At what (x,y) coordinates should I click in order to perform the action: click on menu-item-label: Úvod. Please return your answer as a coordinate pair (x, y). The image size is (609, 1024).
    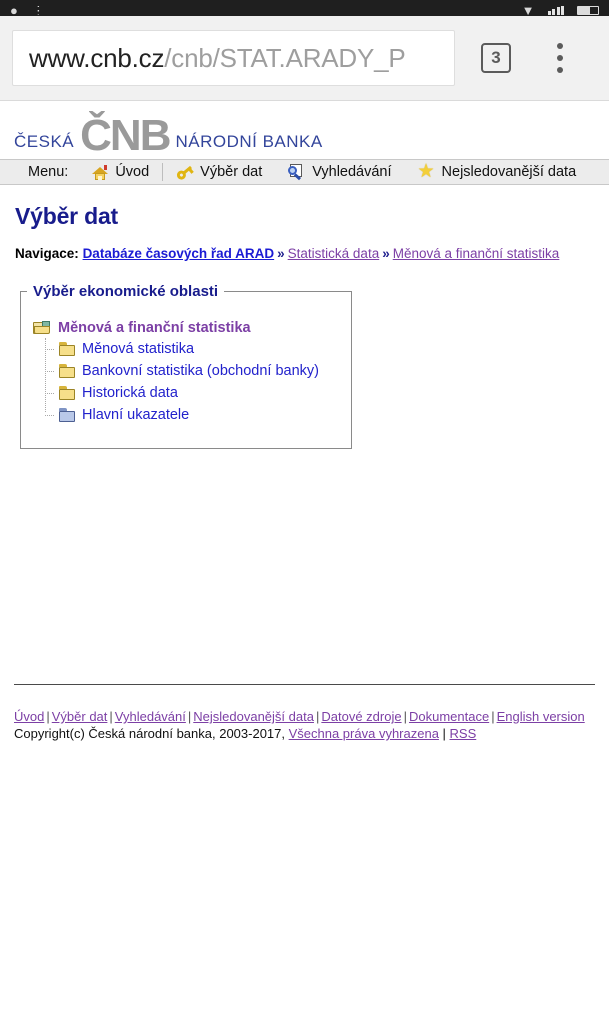
    Looking at the image, I should click on (132, 172).